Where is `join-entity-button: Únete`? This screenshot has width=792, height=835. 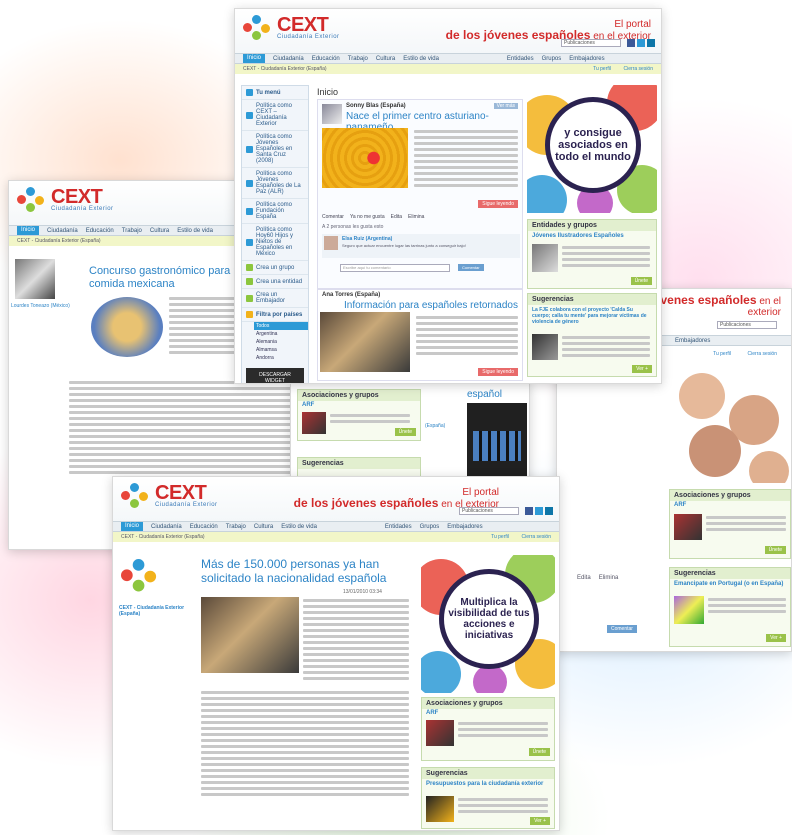 join-entity-button: Únete is located at coordinates (641, 281).